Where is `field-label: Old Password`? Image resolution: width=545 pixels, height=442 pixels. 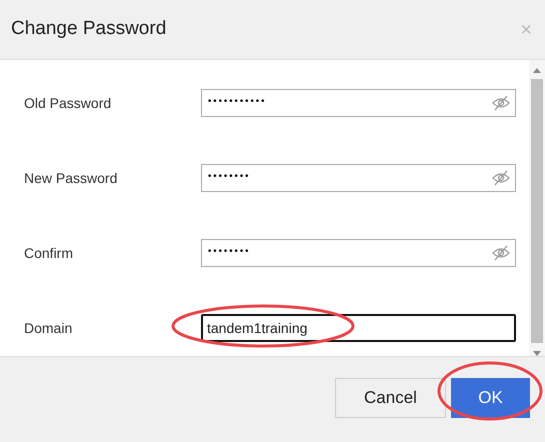
field-label: Old Password is located at coordinates (67, 103).